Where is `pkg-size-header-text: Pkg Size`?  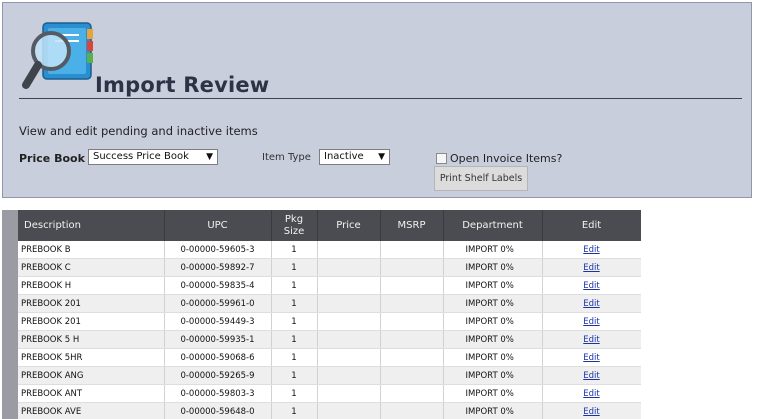 pkg-size-header-text: Pkg Size is located at coordinates (294, 225).